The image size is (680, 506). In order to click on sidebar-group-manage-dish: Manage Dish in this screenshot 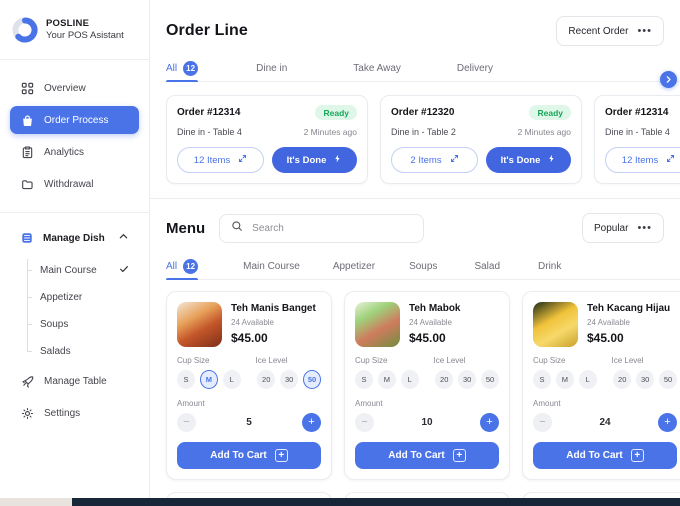, I will do `click(74, 238)`.